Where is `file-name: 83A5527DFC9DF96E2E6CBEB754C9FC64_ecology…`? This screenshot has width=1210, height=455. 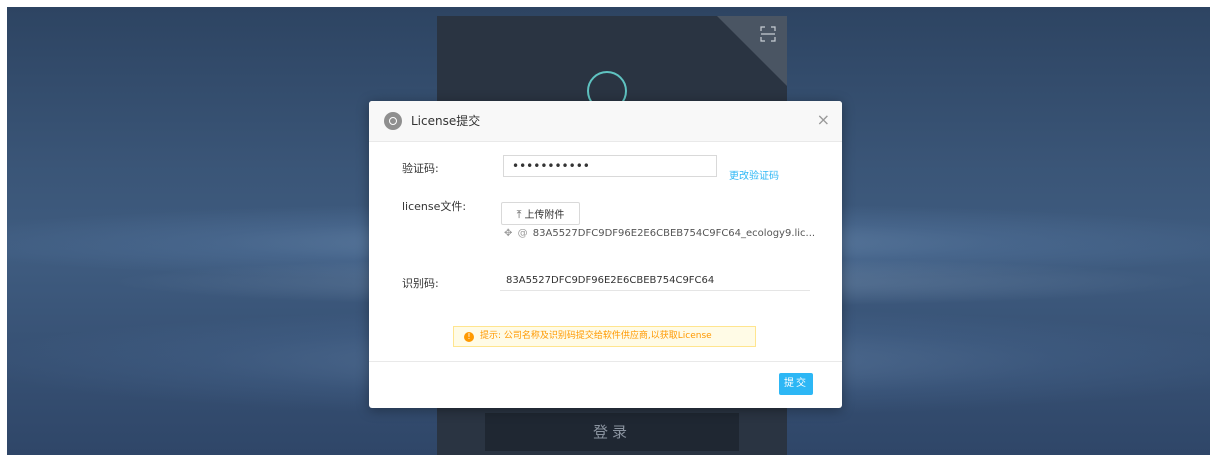 file-name: 83A5527DFC9DF96E2E6CBEB754C9FC64_ecology… is located at coordinates (674, 233).